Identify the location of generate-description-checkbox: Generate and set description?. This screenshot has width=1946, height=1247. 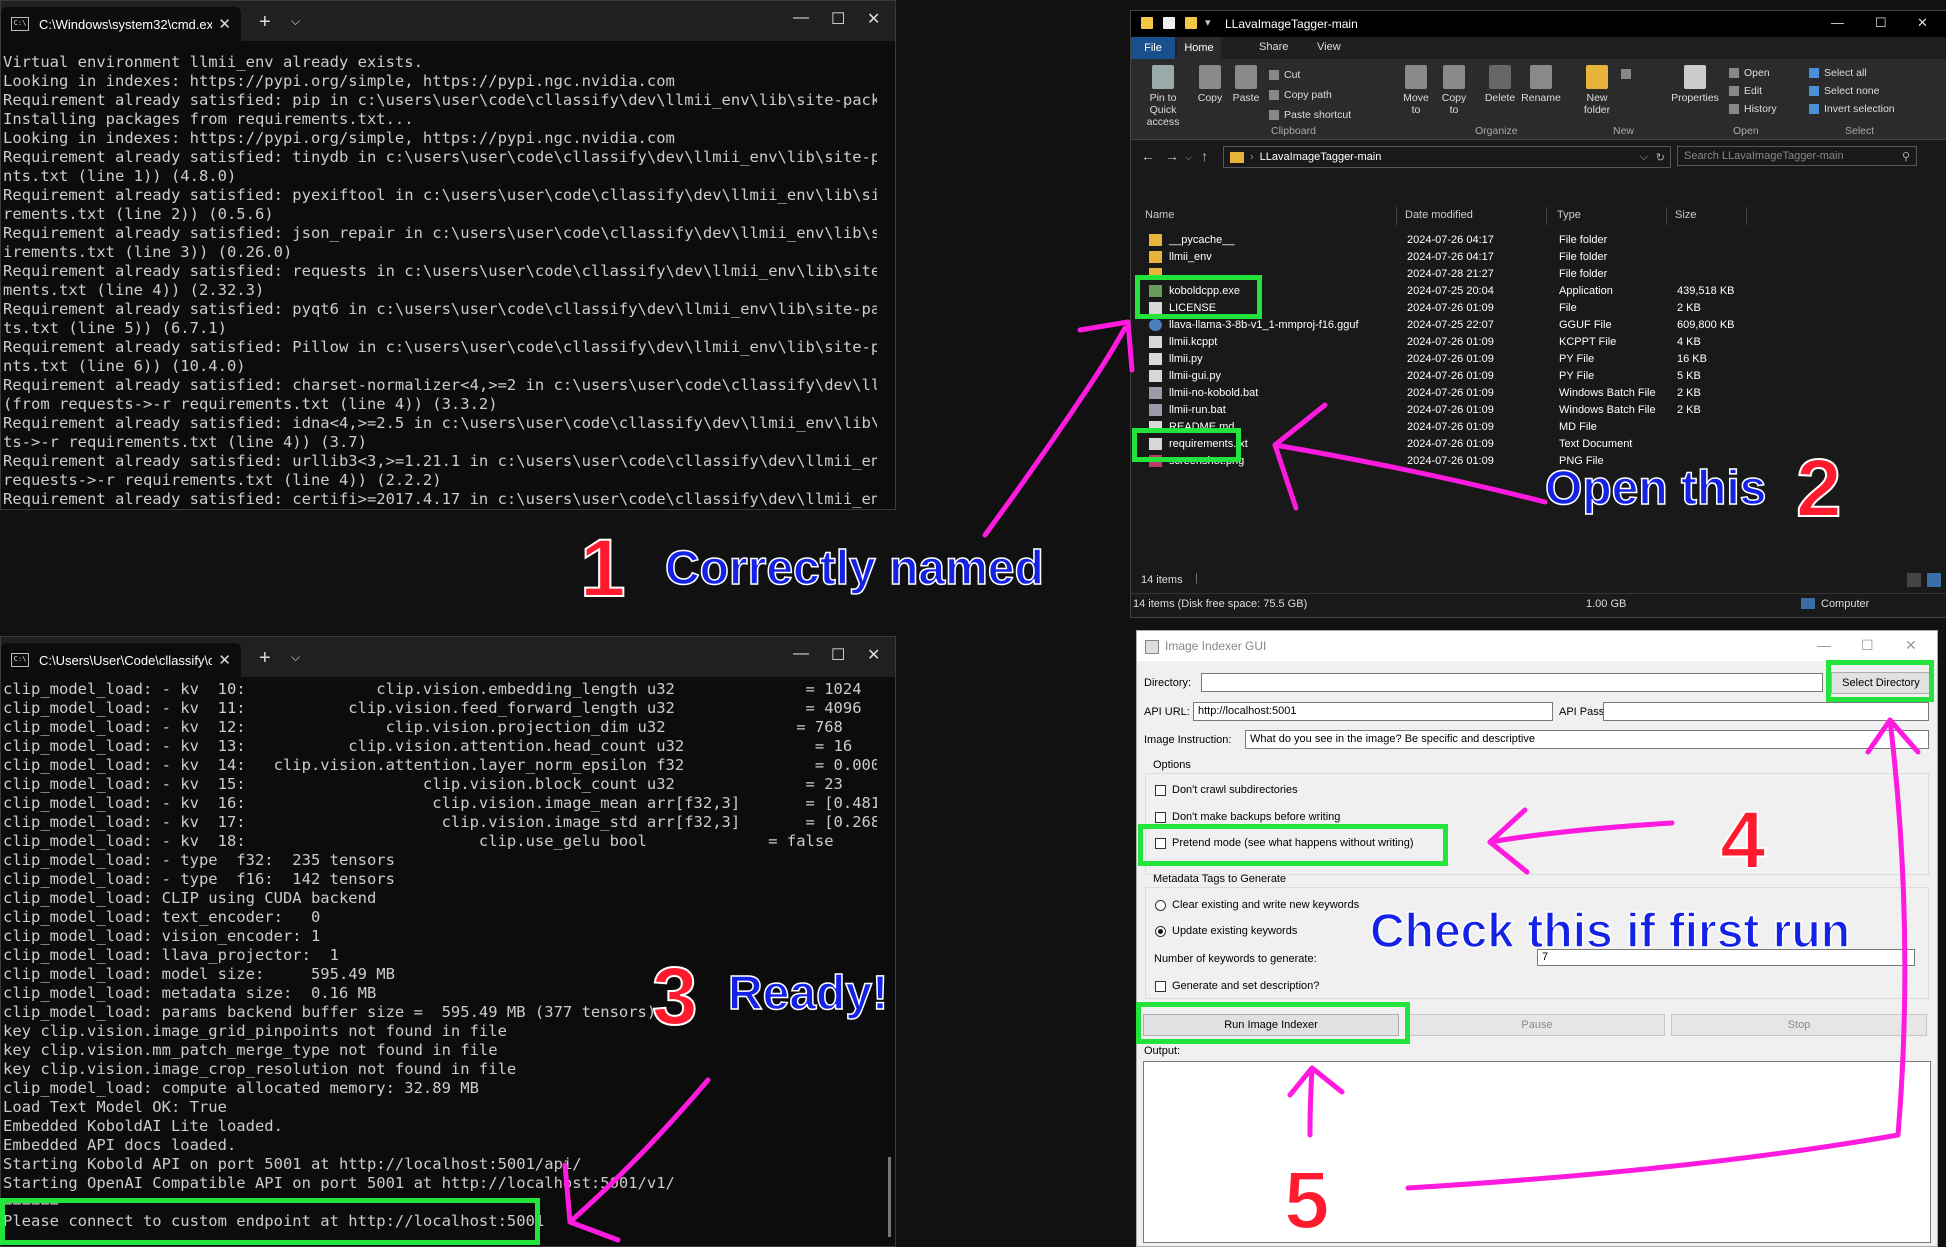
(1237, 986).